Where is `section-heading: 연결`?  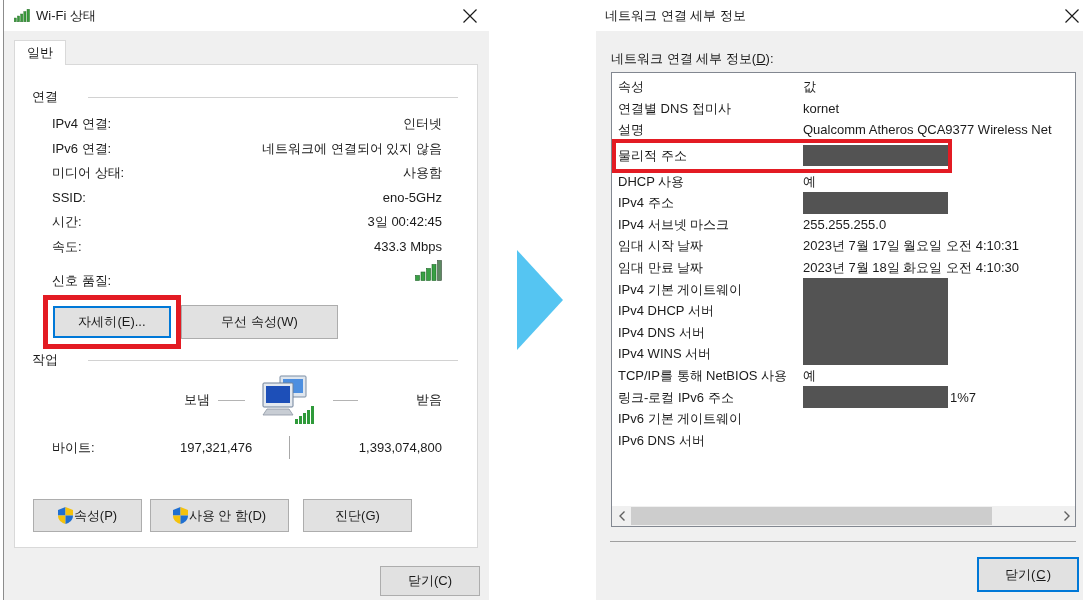 section-heading: 연결 is located at coordinates (45, 97).